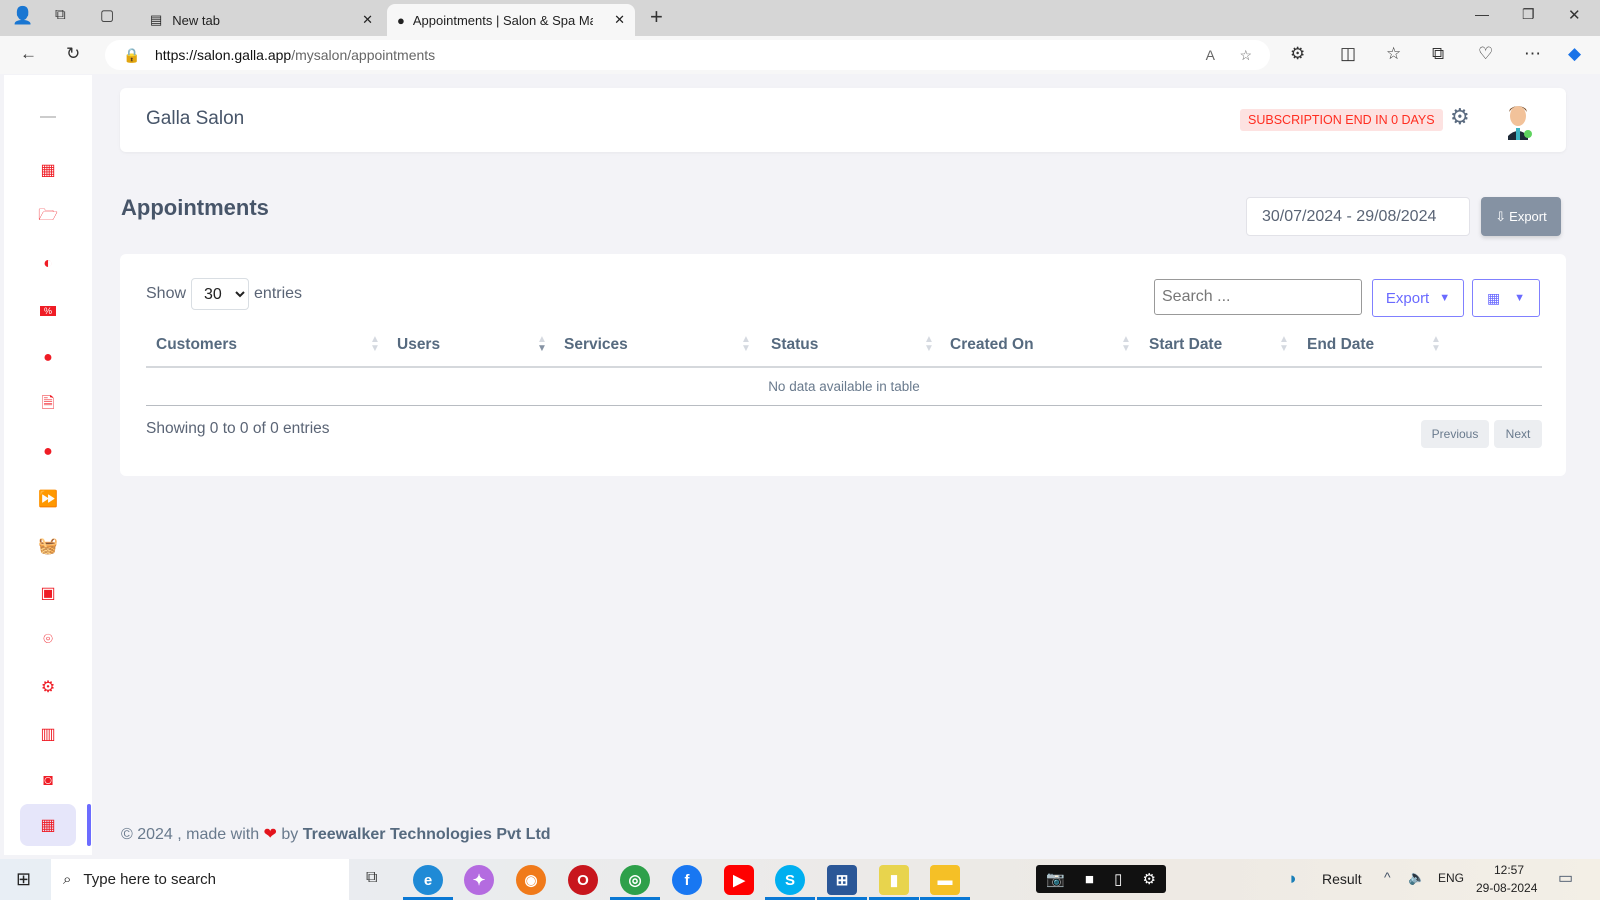 This screenshot has width=1600, height=900. I want to click on skype-icon: S, so click(790, 880).